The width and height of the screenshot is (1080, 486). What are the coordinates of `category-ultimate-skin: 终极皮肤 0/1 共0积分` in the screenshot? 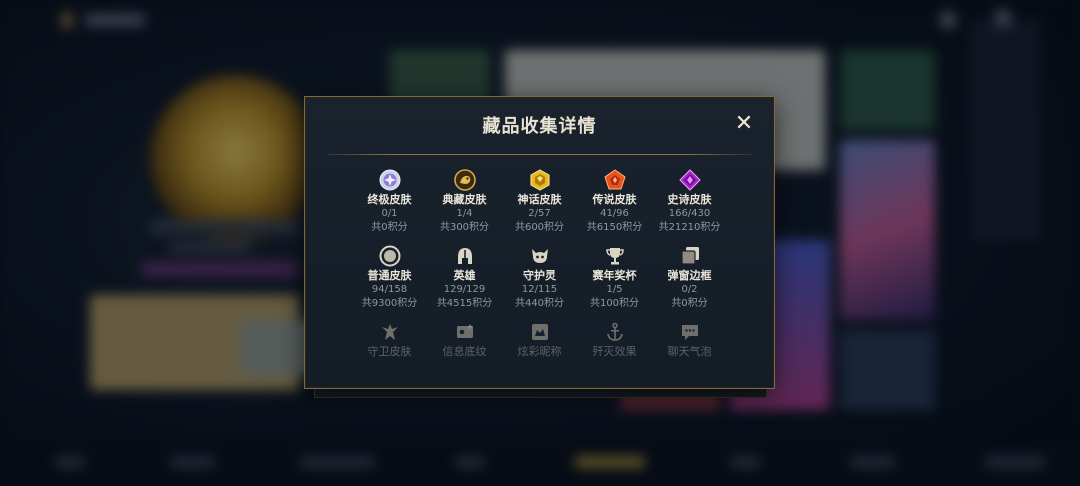 It's located at (389, 202).